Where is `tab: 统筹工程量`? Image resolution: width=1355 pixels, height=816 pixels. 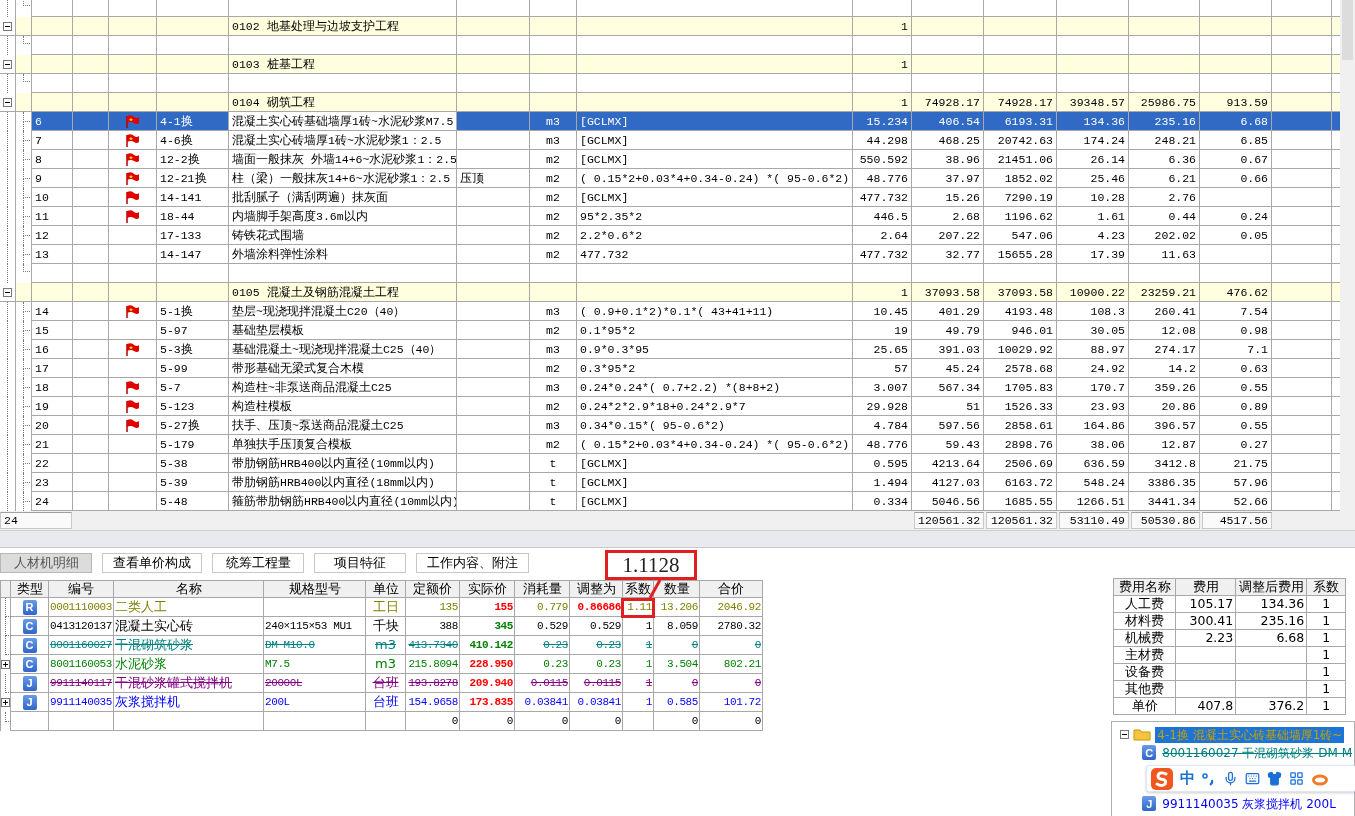
tab: 统筹工程量 is located at coordinates (258, 563).